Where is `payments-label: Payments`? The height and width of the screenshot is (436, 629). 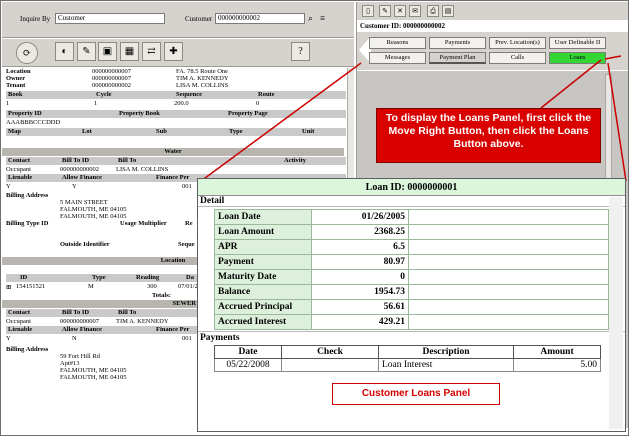
payments-label: Payments is located at coordinates (411, 337).